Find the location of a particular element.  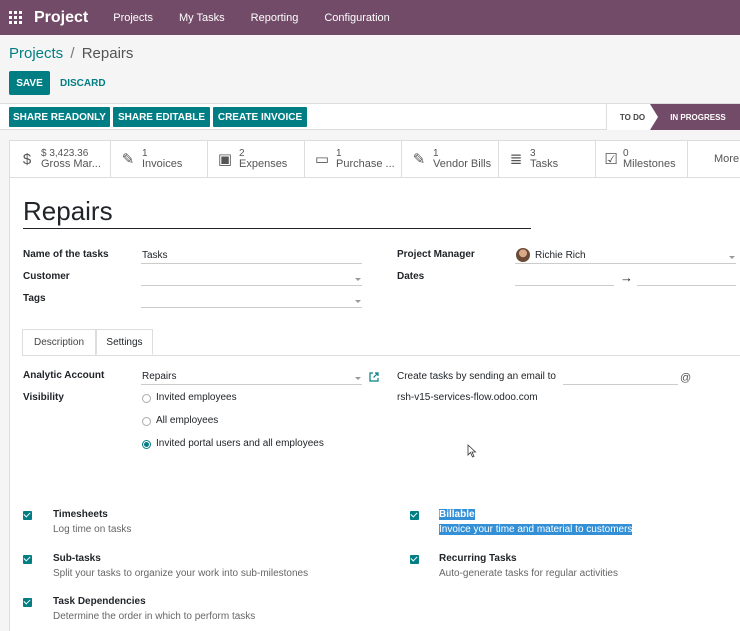

analytic-account-label: Analytic Account is located at coordinates (64, 375).